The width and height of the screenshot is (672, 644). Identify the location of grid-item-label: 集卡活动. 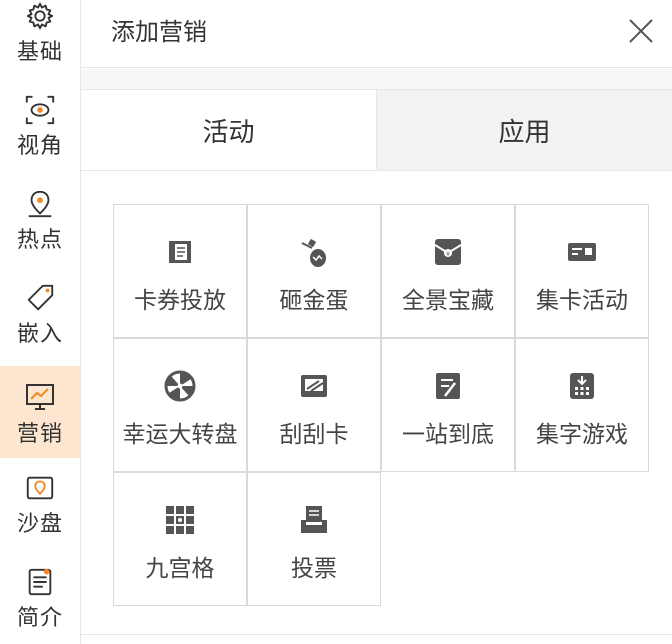
(582, 301).